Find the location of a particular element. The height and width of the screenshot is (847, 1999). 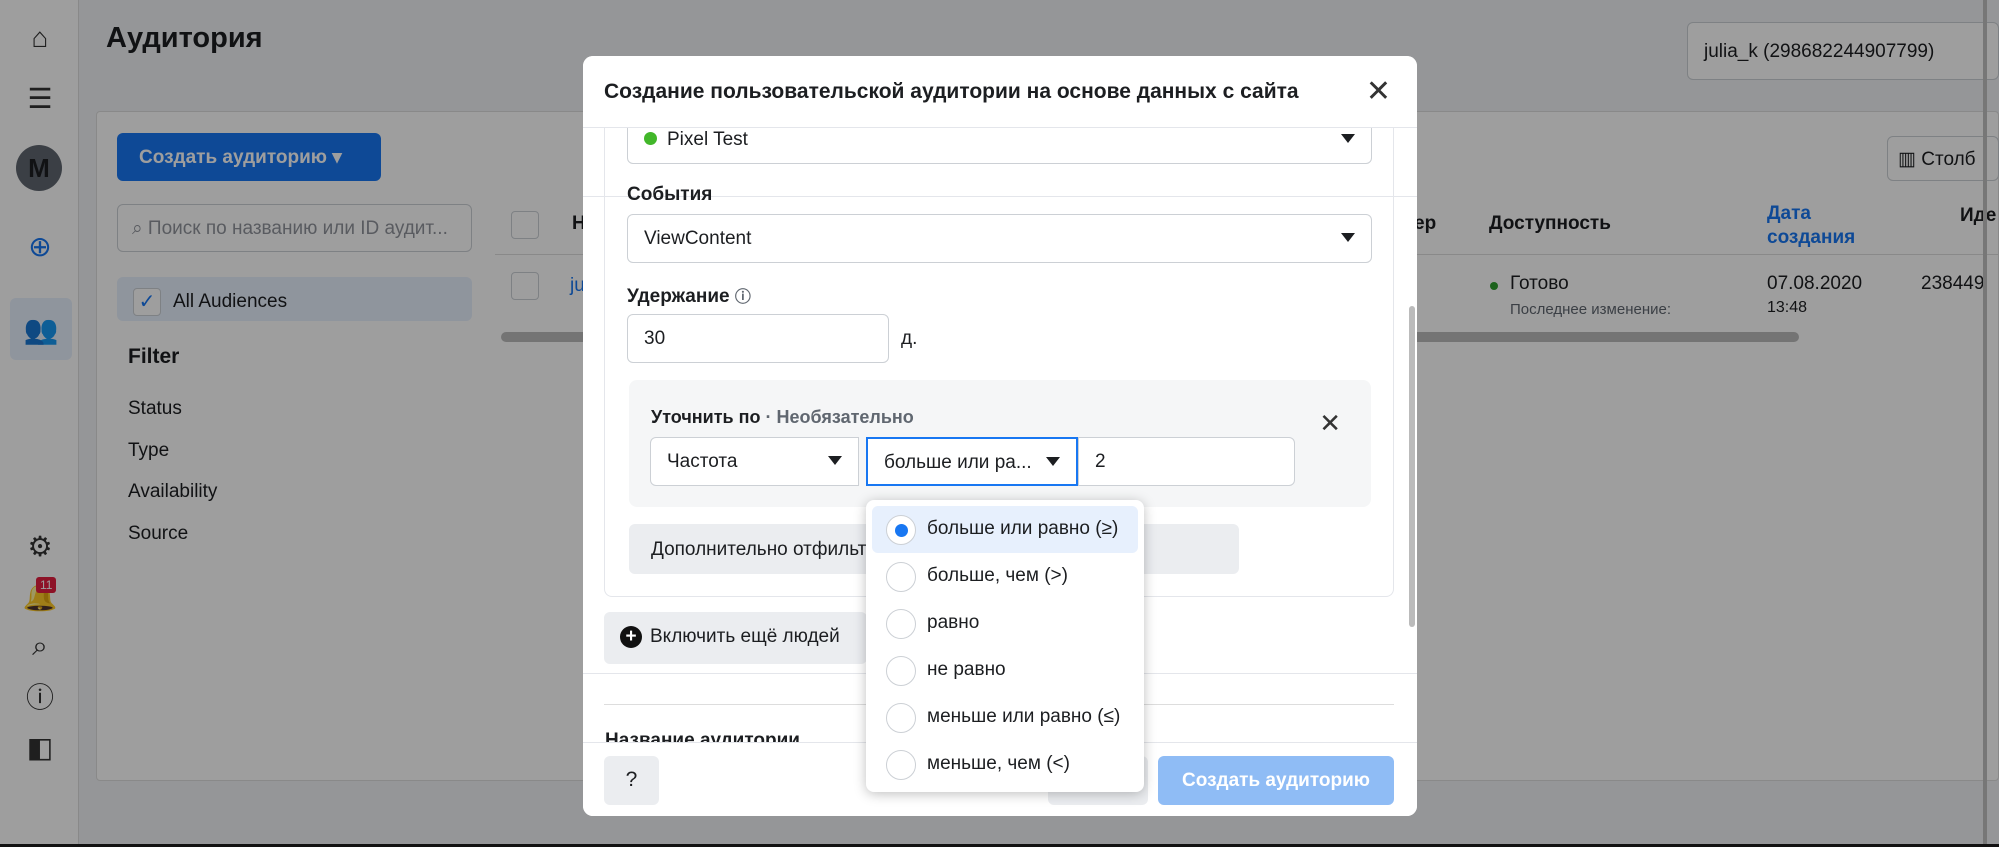

include-more-button: + Включить ещё людей is located at coordinates (735, 638).